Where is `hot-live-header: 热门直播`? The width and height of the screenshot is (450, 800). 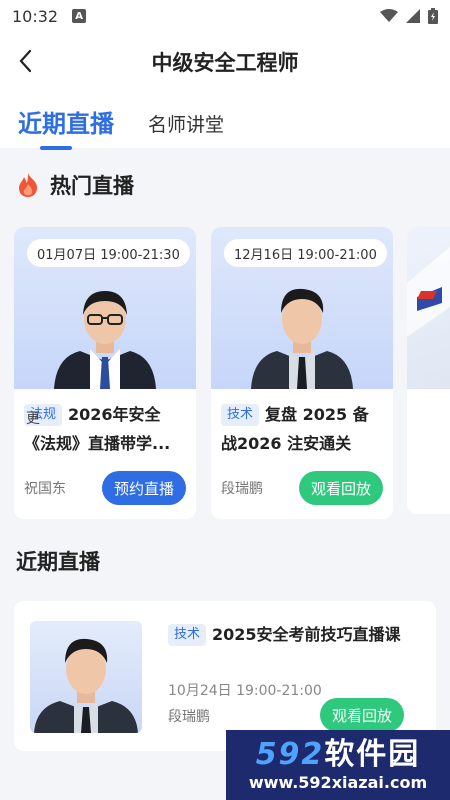
hot-live-header: 热门直播 is located at coordinates (75, 185).